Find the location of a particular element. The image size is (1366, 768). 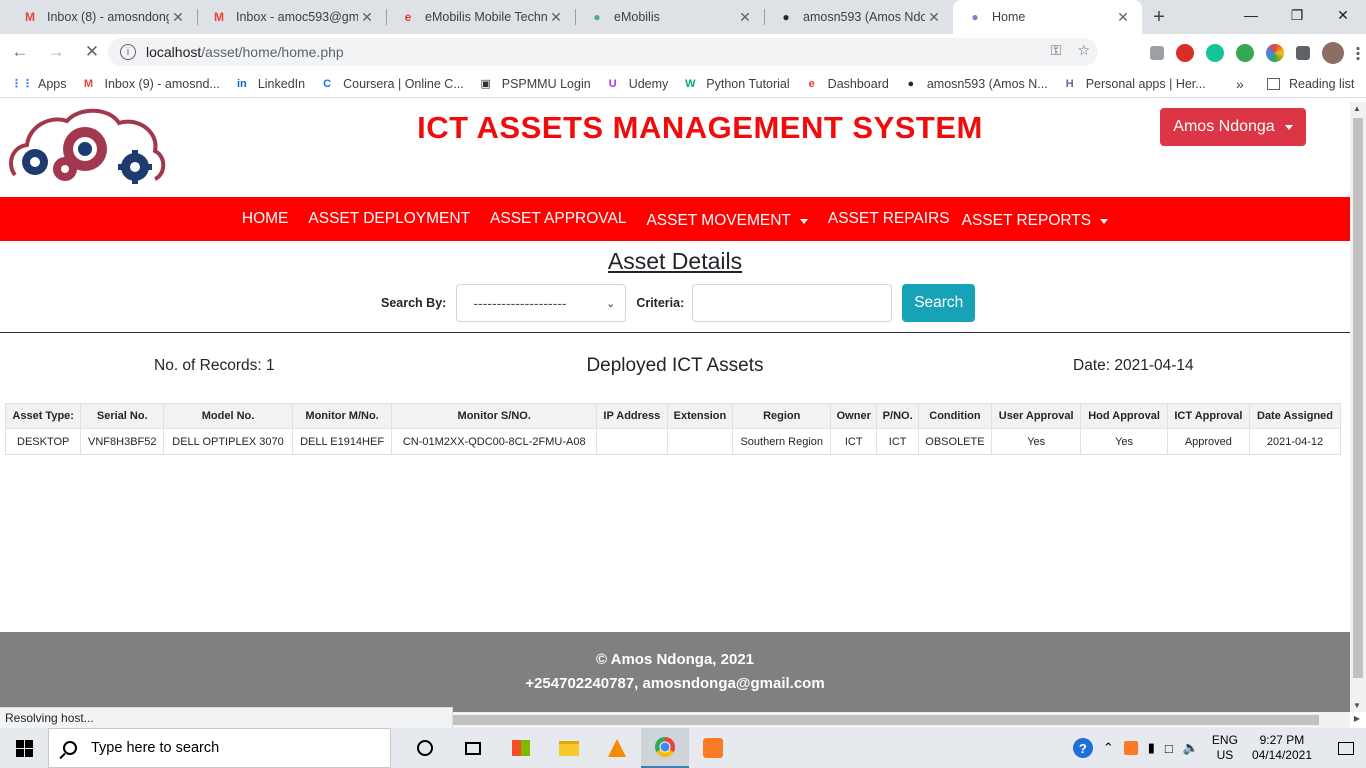

more-bookmarks-button: » is located at coordinates (1240, 84).